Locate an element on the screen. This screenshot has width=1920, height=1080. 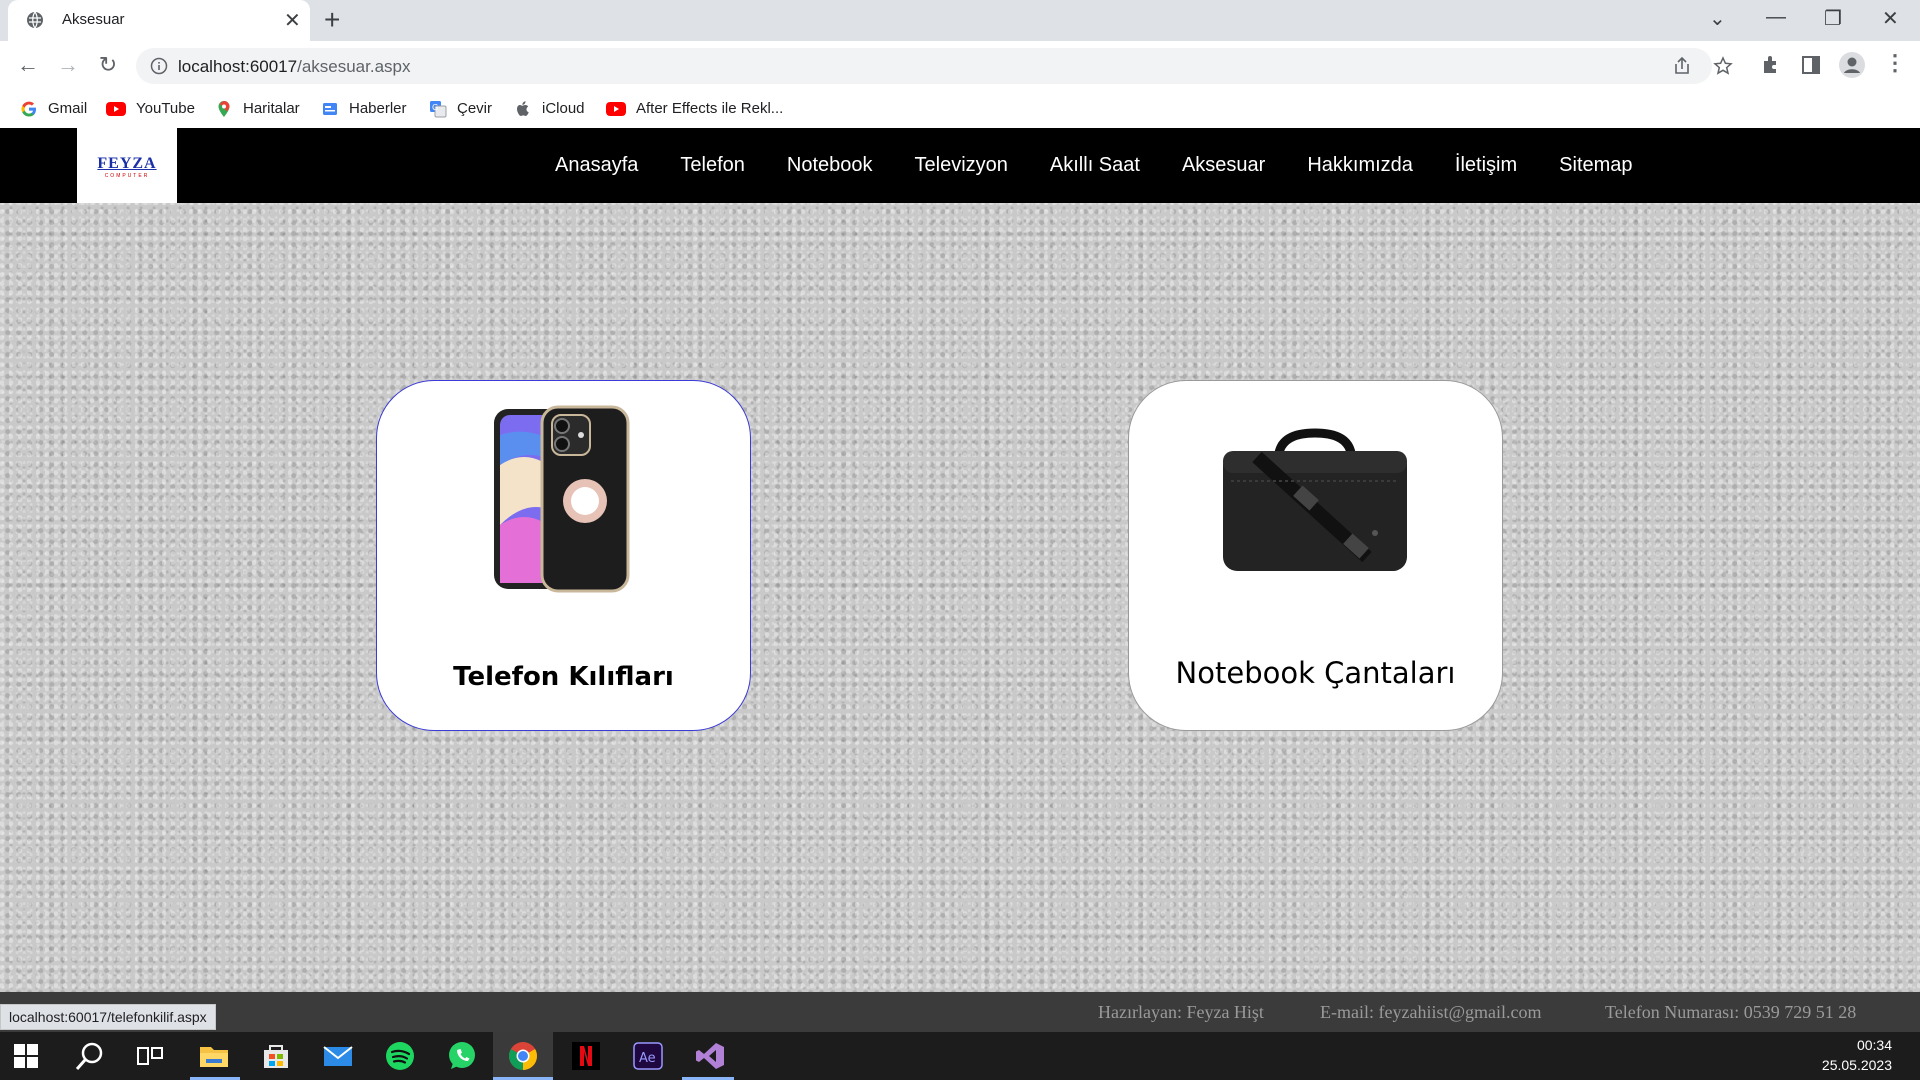
bookmark-star-icon is located at coordinates (1723, 66).